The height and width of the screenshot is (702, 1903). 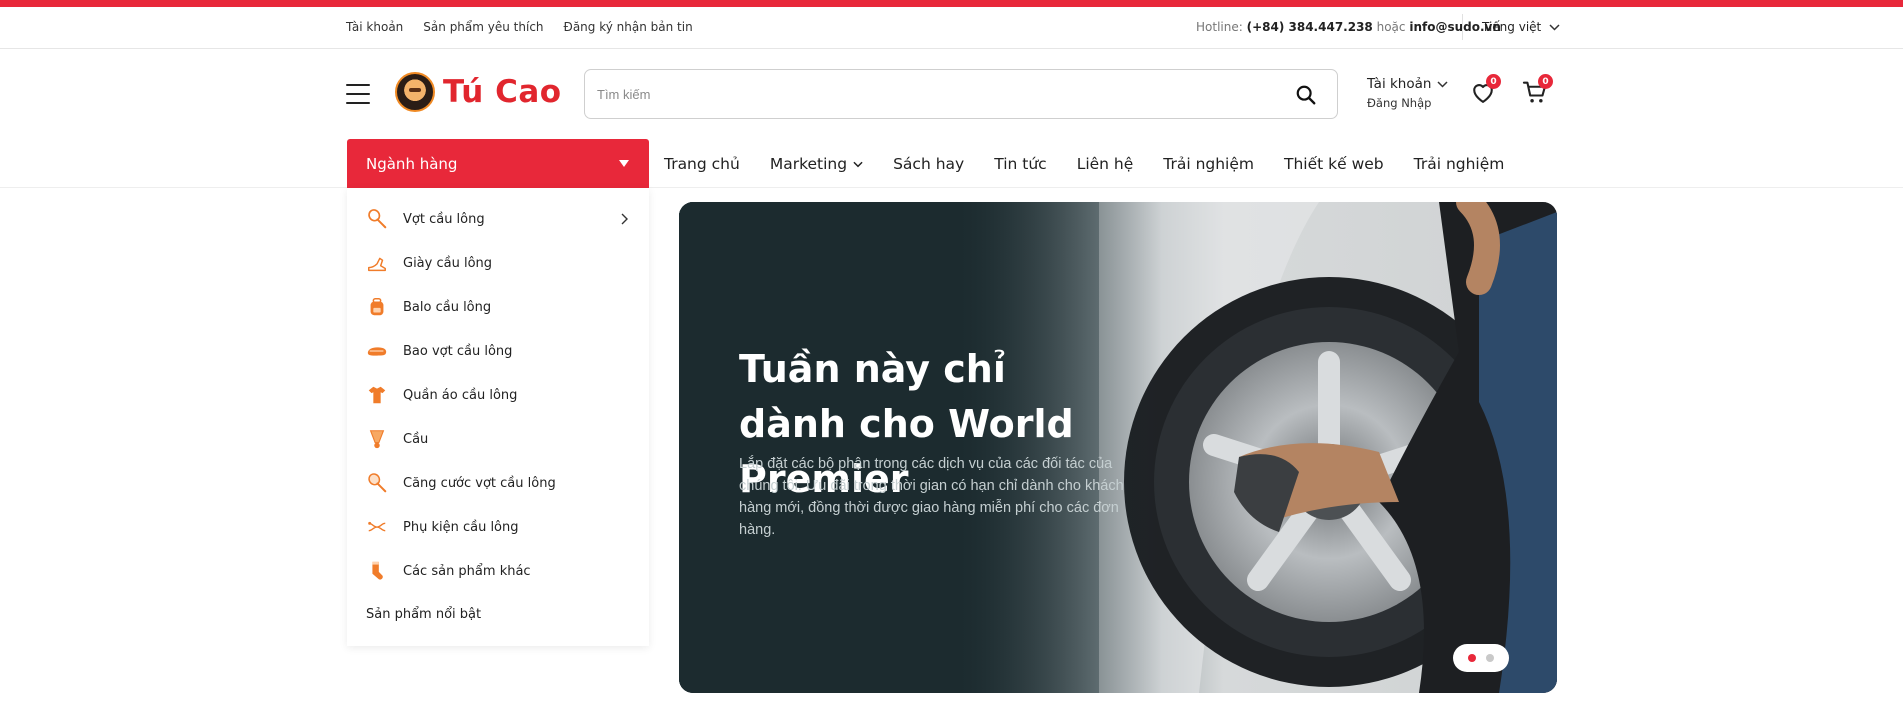 I want to click on main-header: Tú Cao Tài khoản Đăng Nhập 0 0, so click(x=951, y=94).